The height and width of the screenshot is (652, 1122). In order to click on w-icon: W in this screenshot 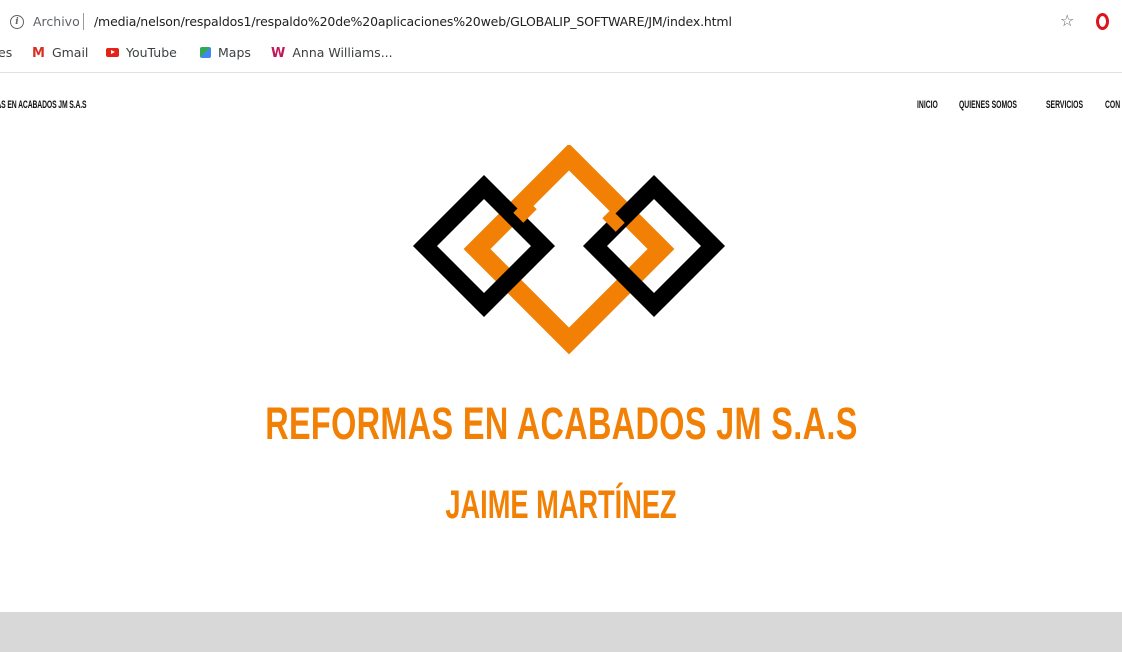, I will do `click(278, 53)`.